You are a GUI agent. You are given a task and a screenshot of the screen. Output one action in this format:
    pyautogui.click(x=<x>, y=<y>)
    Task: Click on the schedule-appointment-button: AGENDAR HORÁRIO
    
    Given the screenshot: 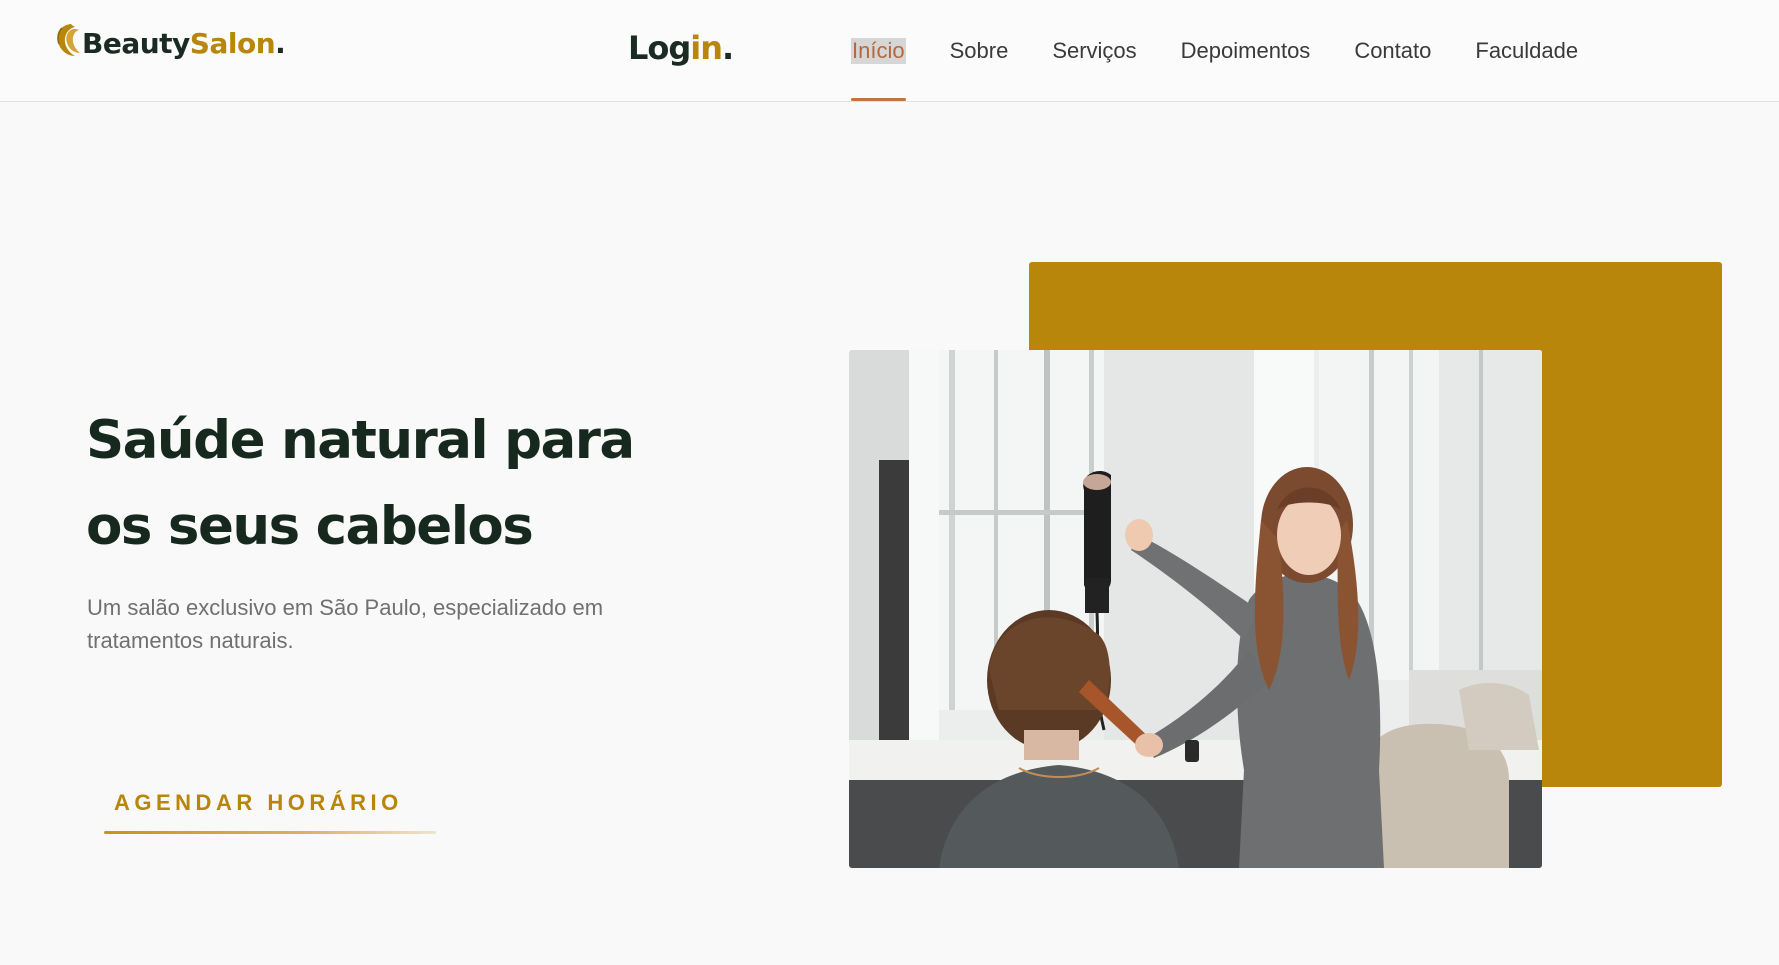 What is the action you would take?
    pyautogui.click(x=270, y=803)
    